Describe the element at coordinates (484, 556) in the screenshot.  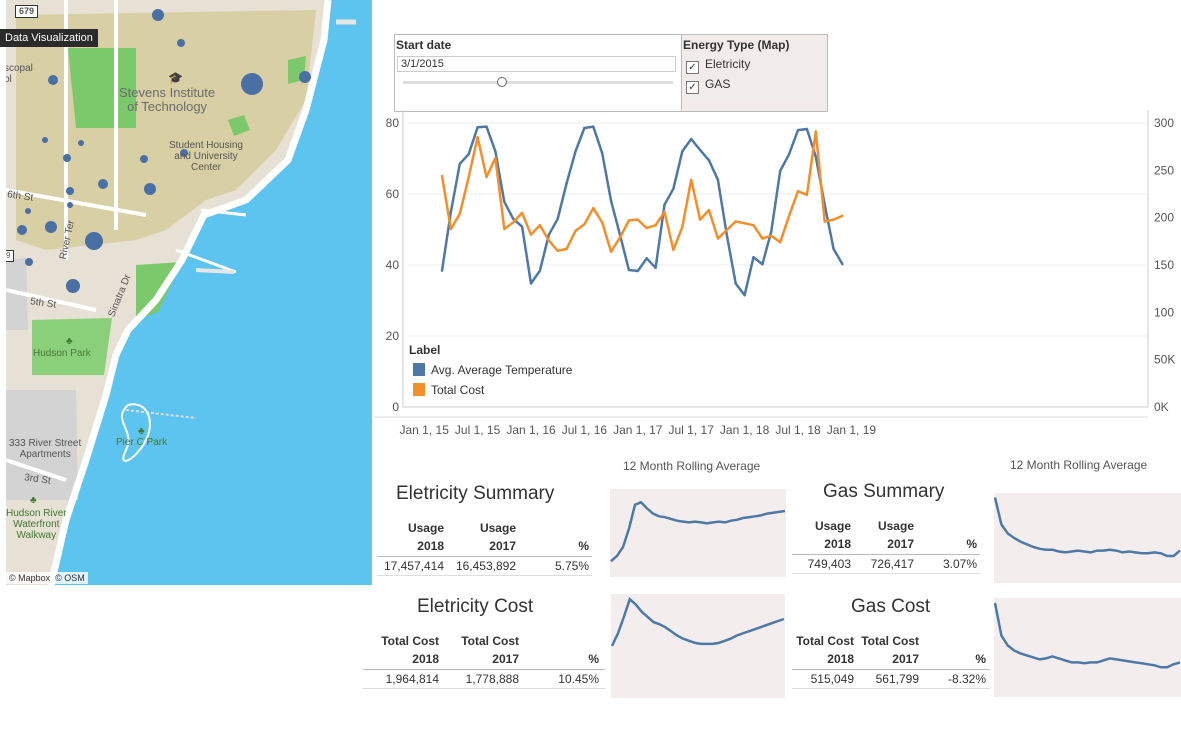
I see `elec_summary-divider` at that location.